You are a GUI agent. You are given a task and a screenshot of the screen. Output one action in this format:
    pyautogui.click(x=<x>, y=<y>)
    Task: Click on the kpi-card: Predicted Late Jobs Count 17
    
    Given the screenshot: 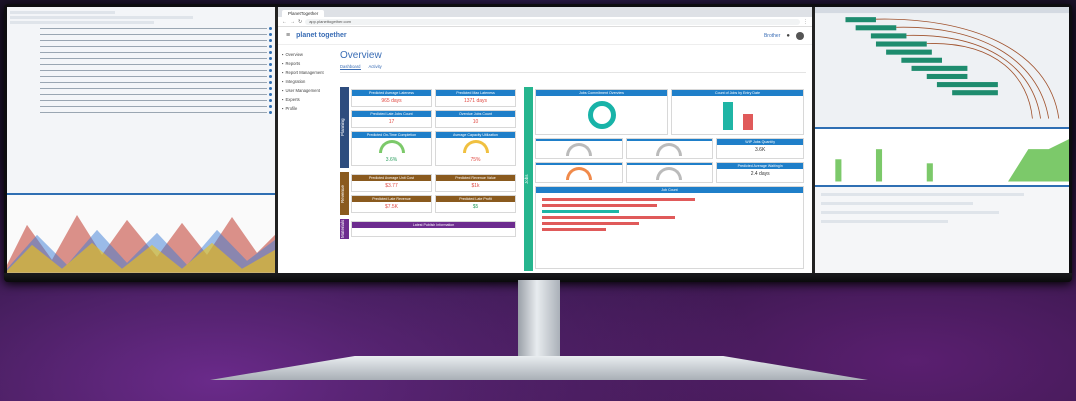 What is the action you would take?
    pyautogui.click(x=391, y=119)
    